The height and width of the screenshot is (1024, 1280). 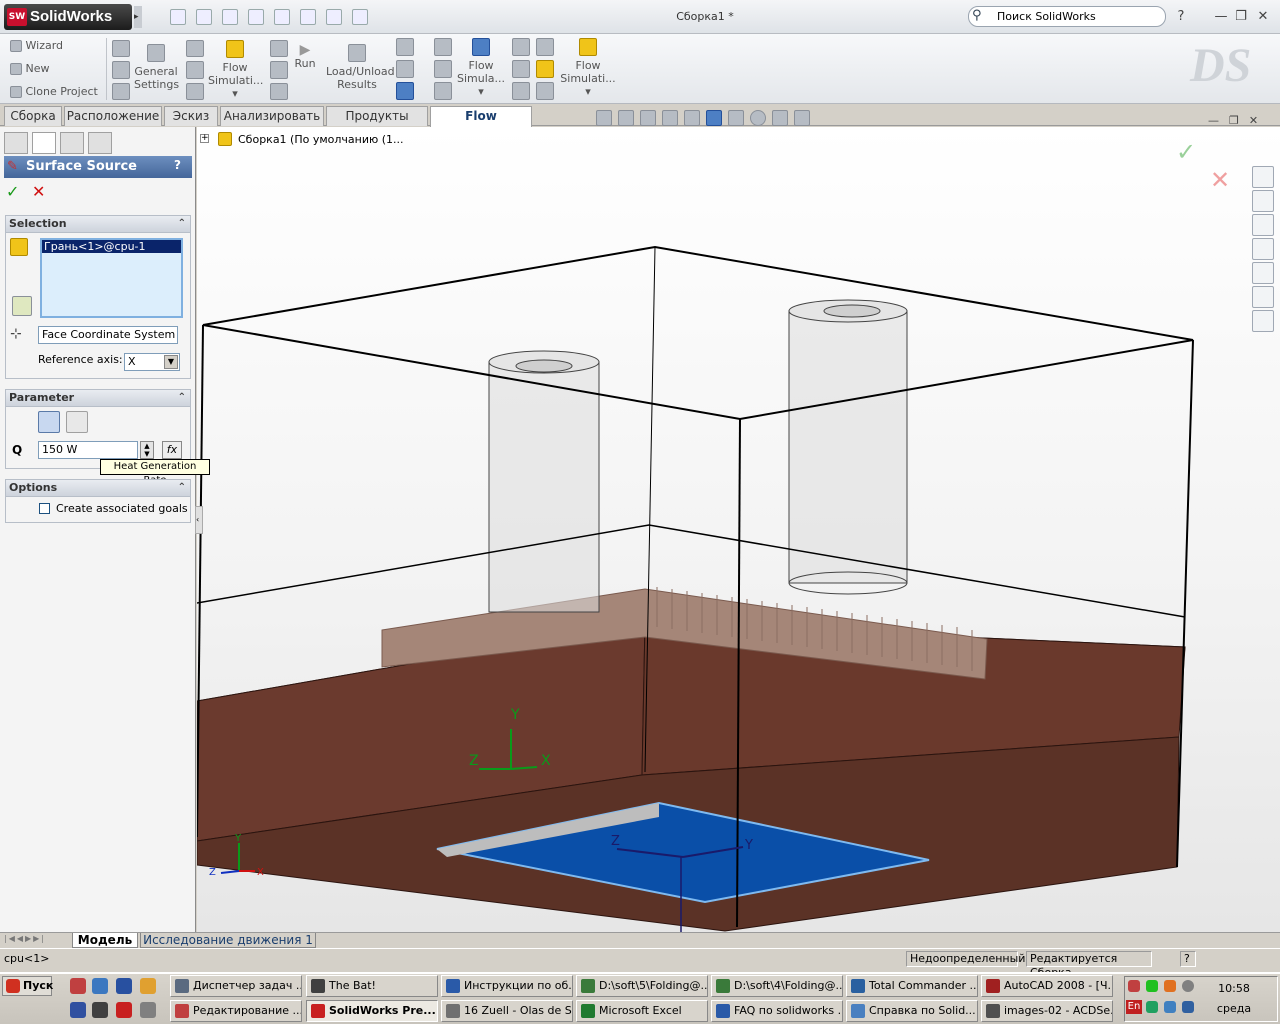 What do you see at coordinates (113, 116) in the screenshot?
I see `tab-layout: Расположение` at bounding box center [113, 116].